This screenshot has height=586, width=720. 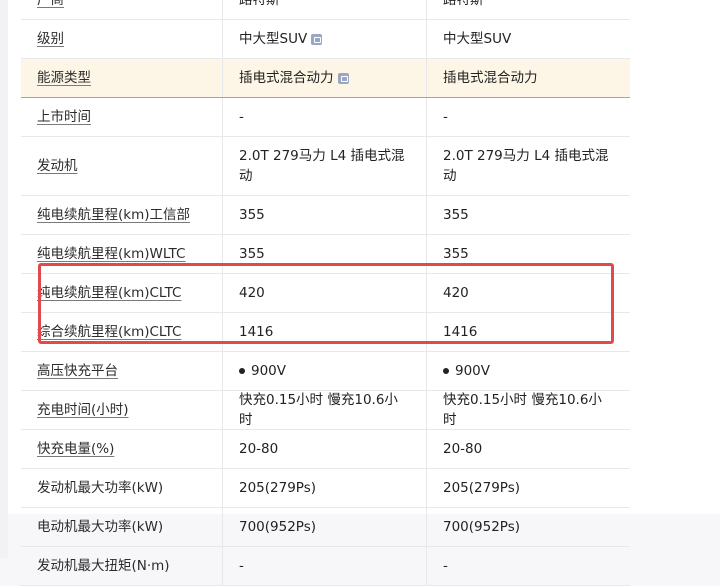 What do you see at coordinates (269, 371) in the screenshot?
I see `spec-value: 900V` at bounding box center [269, 371].